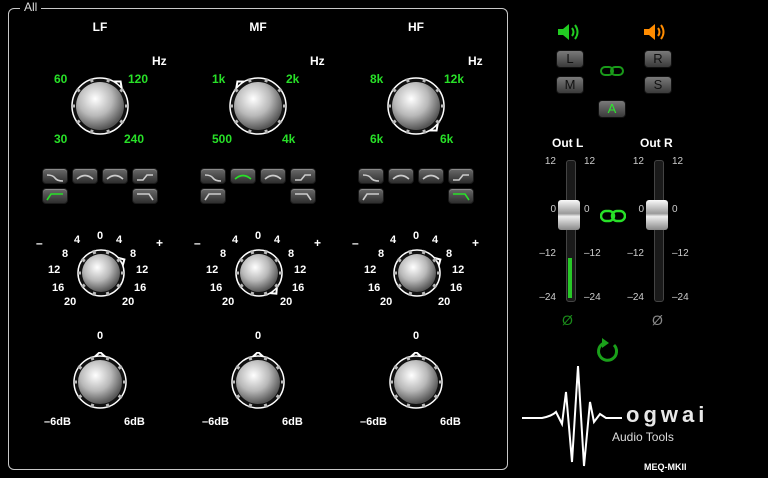 Image resolution: width=768 pixels, height=478 pixels. Describe the element at coordinates (567, 320) in the screenshot. I see `phase-left-button: Ø` at that location.